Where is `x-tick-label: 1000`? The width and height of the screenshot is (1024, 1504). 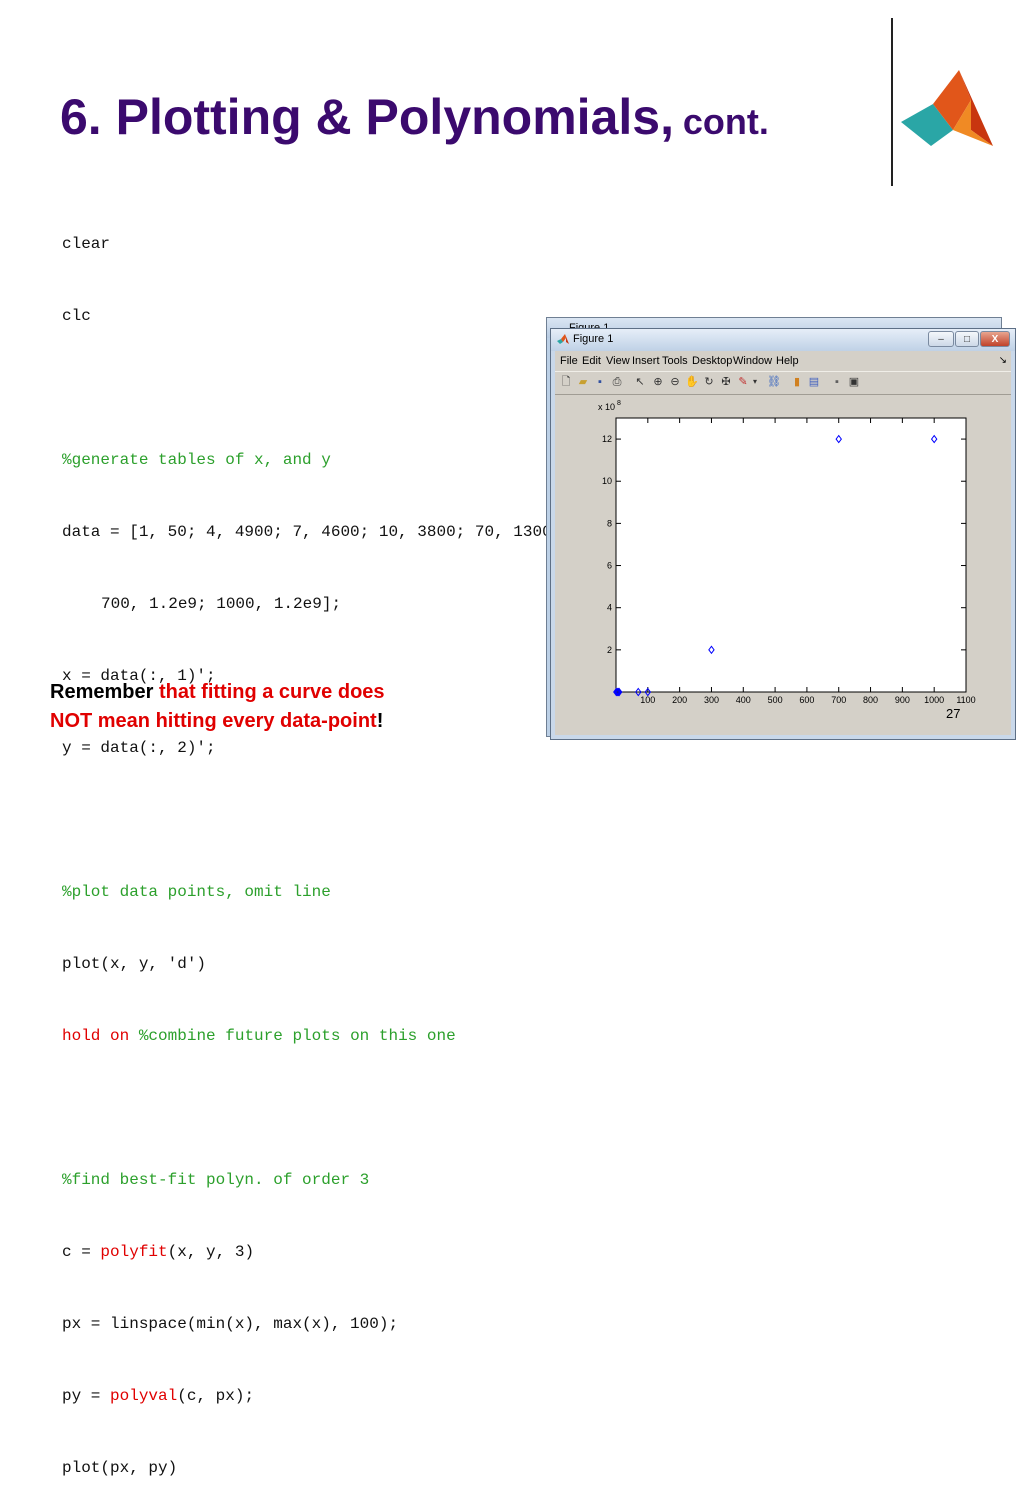
x-tick-label: 1000 is located at coordinates (934, 700).